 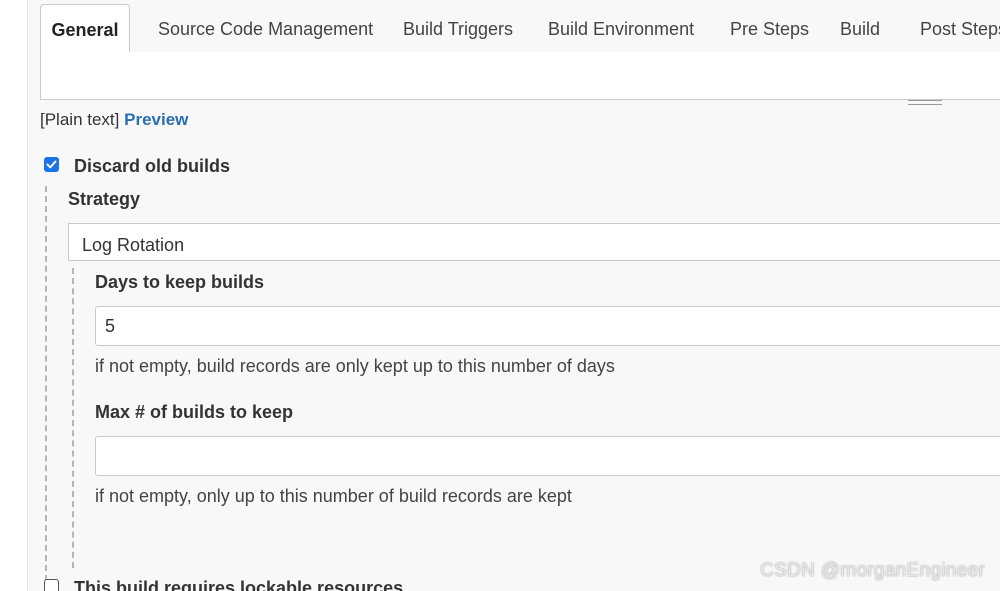 I want to click on days-to-keep-label: Days to keep builds, so click(x=180, y=282).